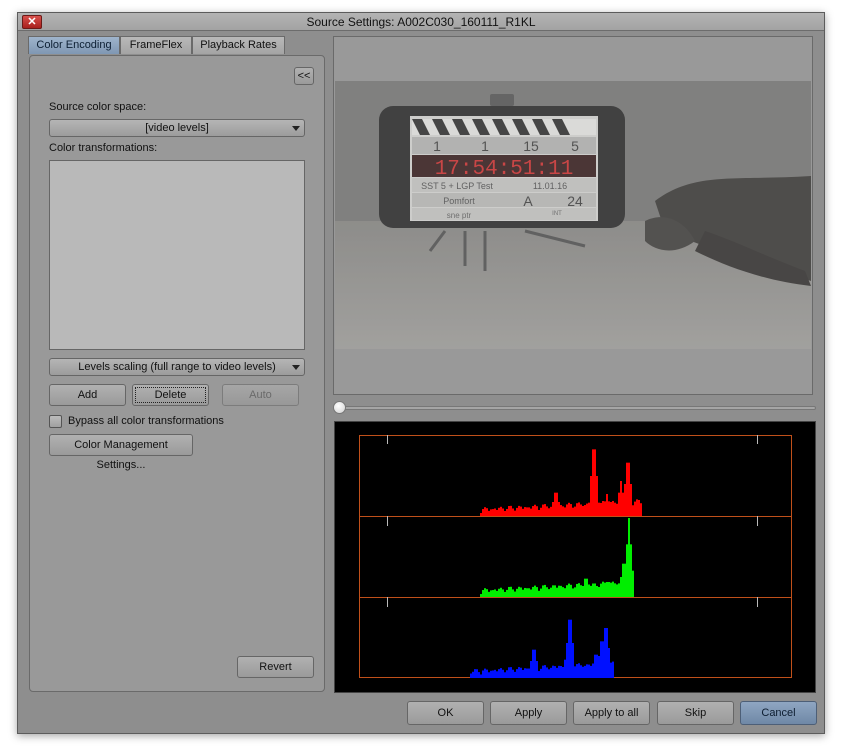  I want to click on ok-button: OK, so click(445, 713).